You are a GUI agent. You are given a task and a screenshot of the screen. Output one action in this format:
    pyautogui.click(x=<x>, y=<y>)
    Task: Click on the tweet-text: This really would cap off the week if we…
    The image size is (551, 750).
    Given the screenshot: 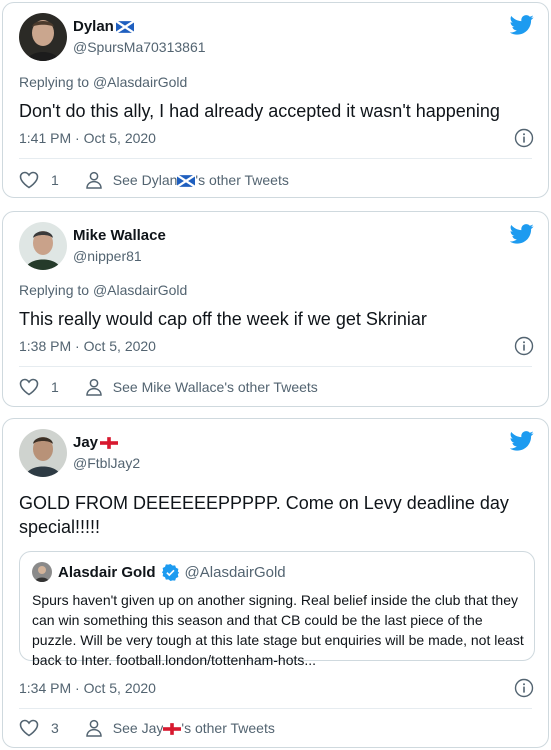 What is the action you would take?
    pyautogui.click(x=223, y=319)
    